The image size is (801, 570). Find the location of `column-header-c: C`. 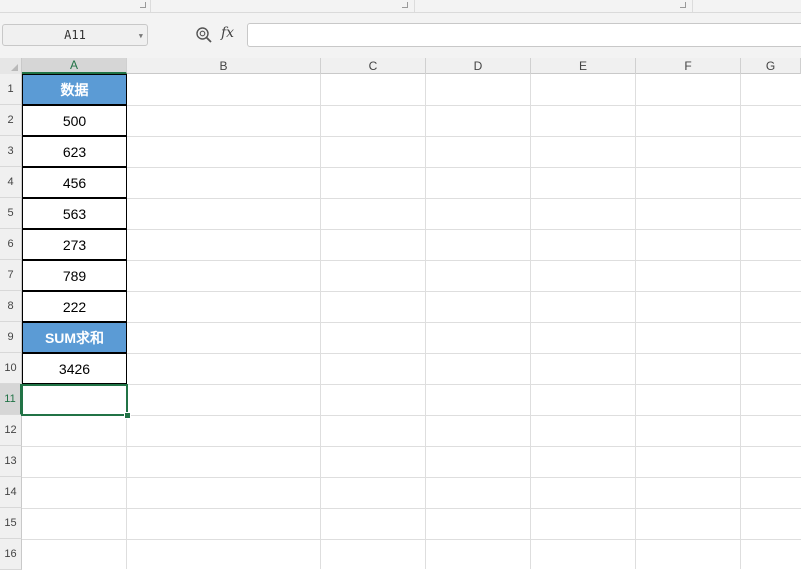

column-header-c: C is located at coordinates (373, 66).